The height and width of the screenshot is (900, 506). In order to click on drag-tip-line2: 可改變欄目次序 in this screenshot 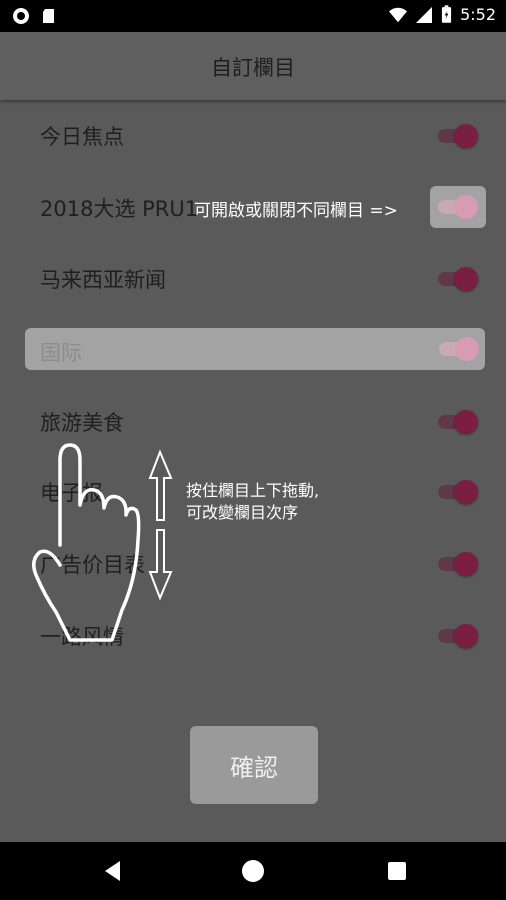, I will do `click(242, 512)`.